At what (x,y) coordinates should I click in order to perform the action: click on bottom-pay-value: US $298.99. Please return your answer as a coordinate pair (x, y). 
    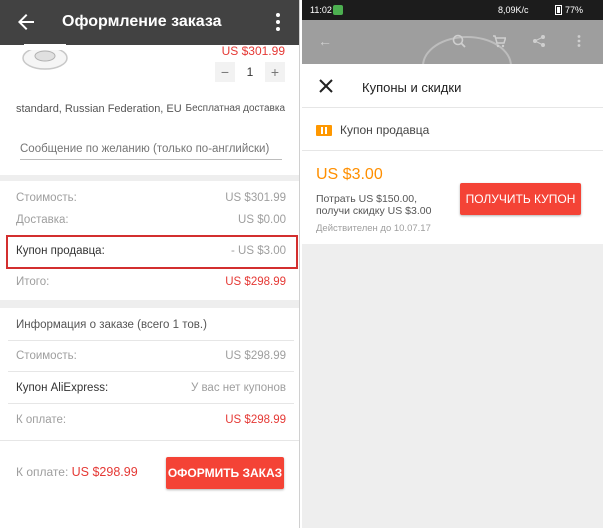
    Looking at the image, I should click on (104, 472).